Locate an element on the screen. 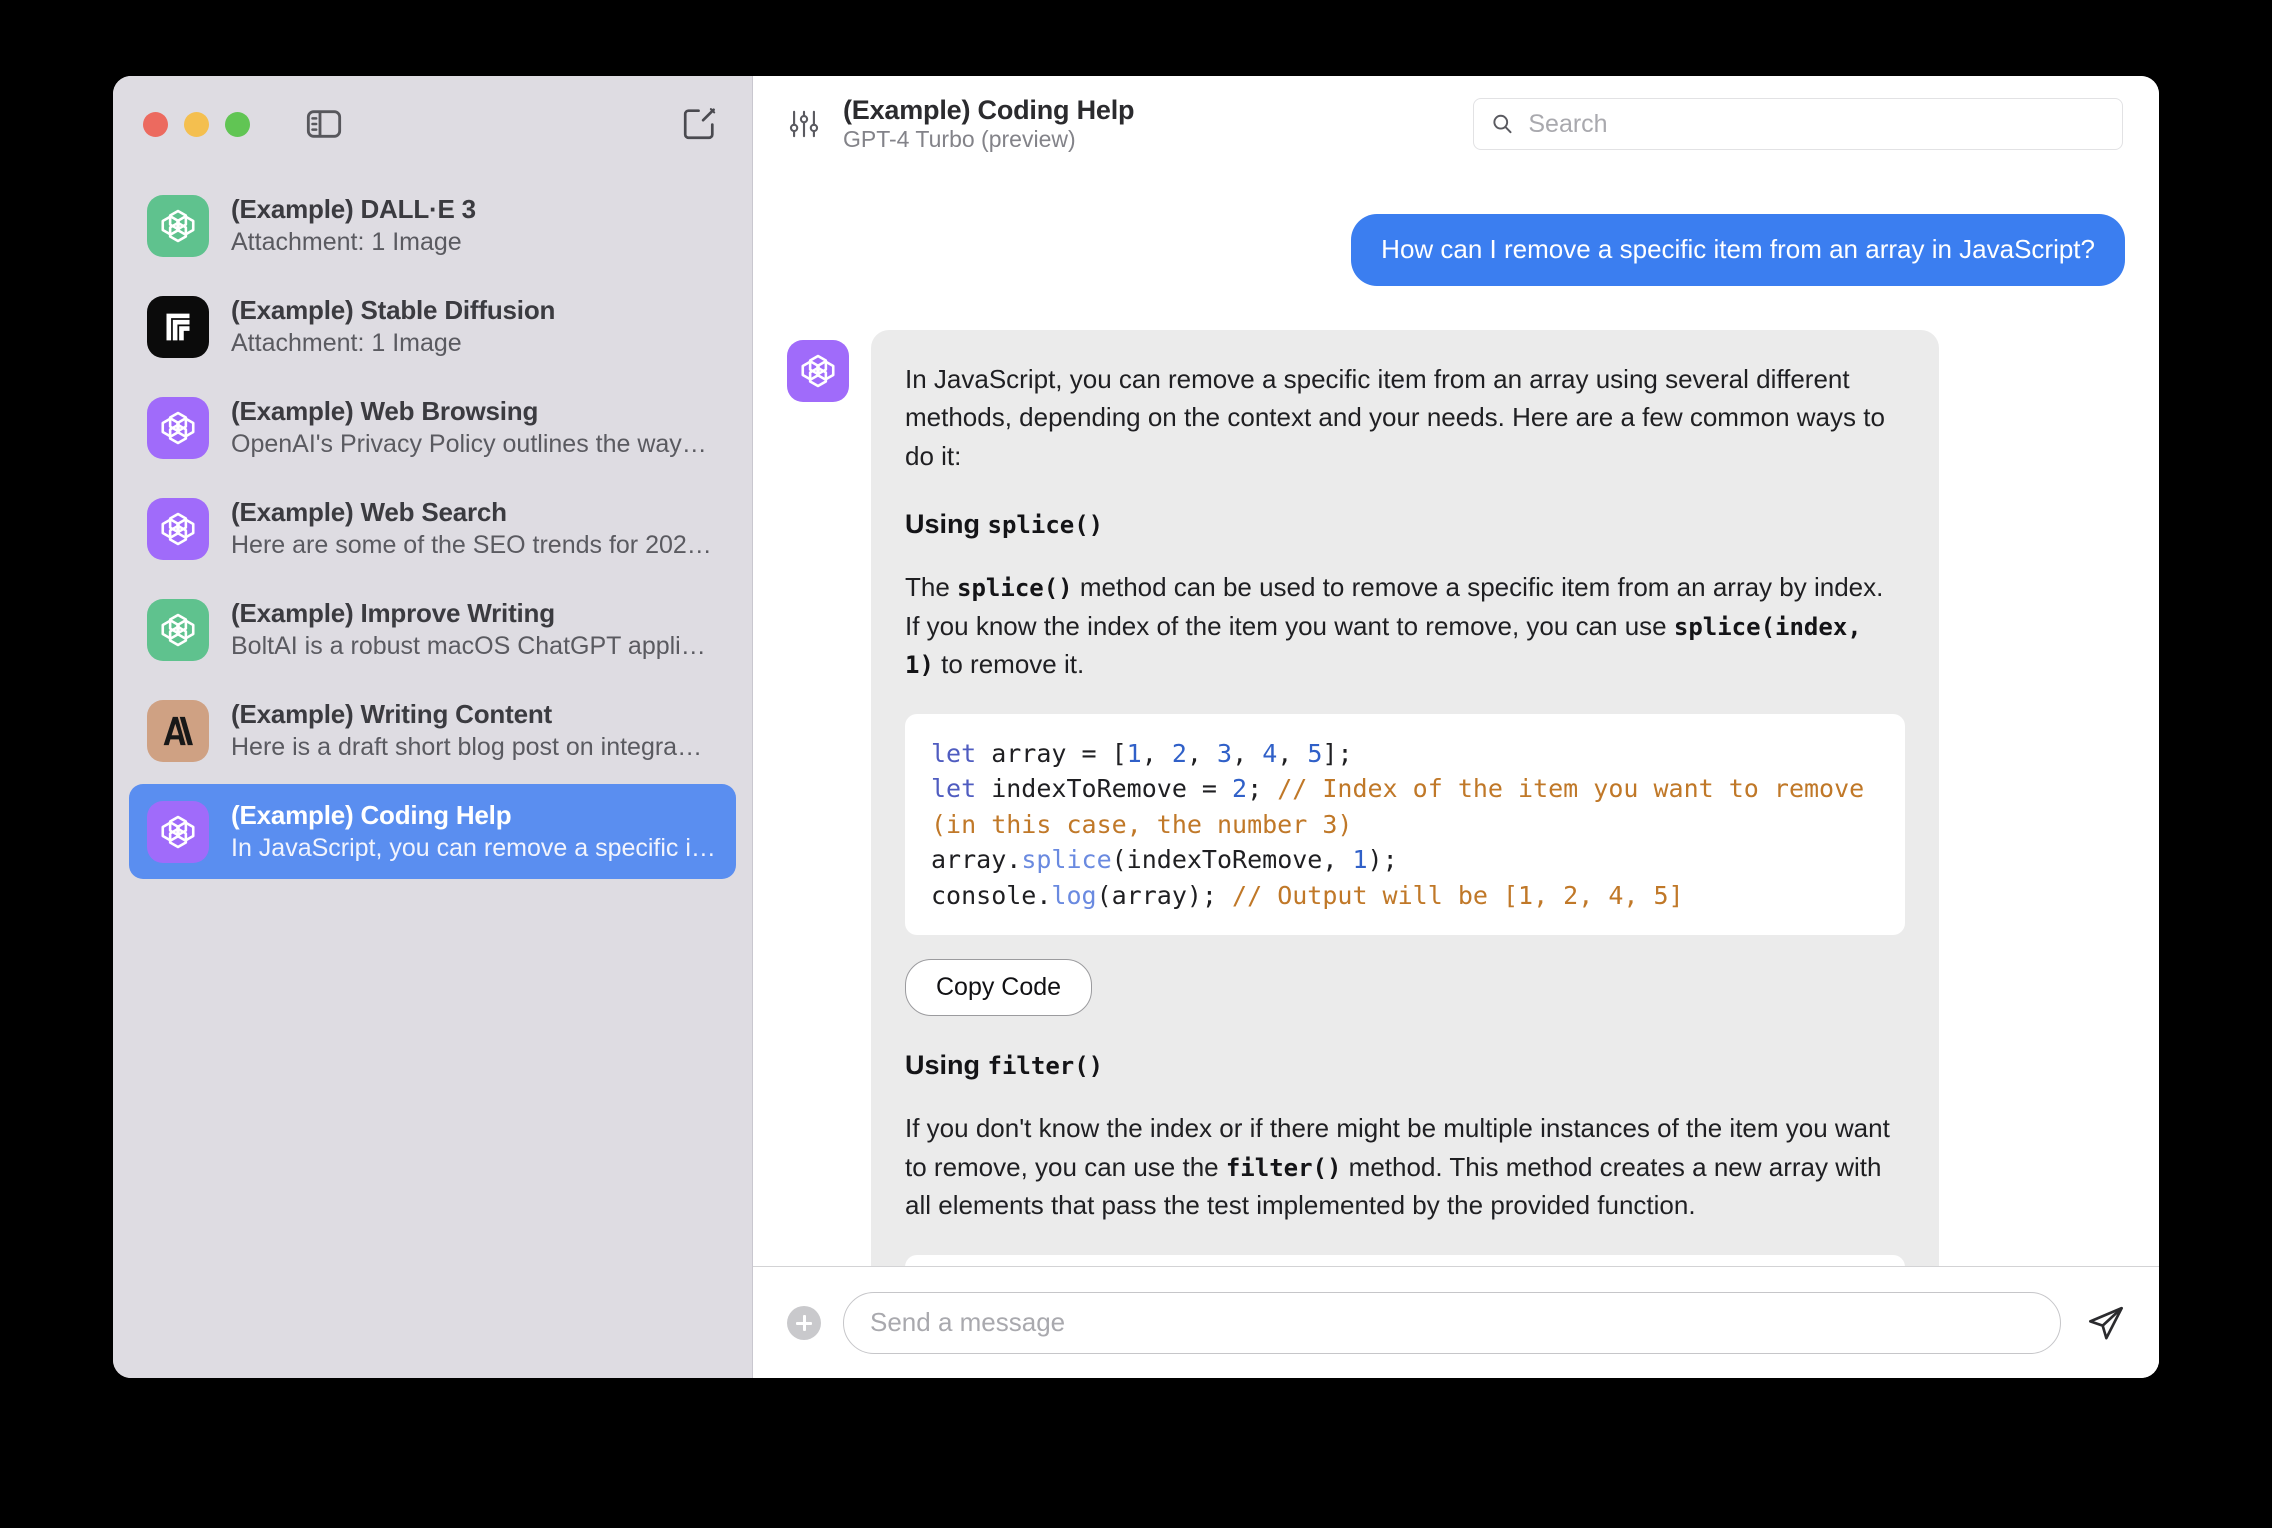  zoom-window-button is located at coordinates (237, 124).